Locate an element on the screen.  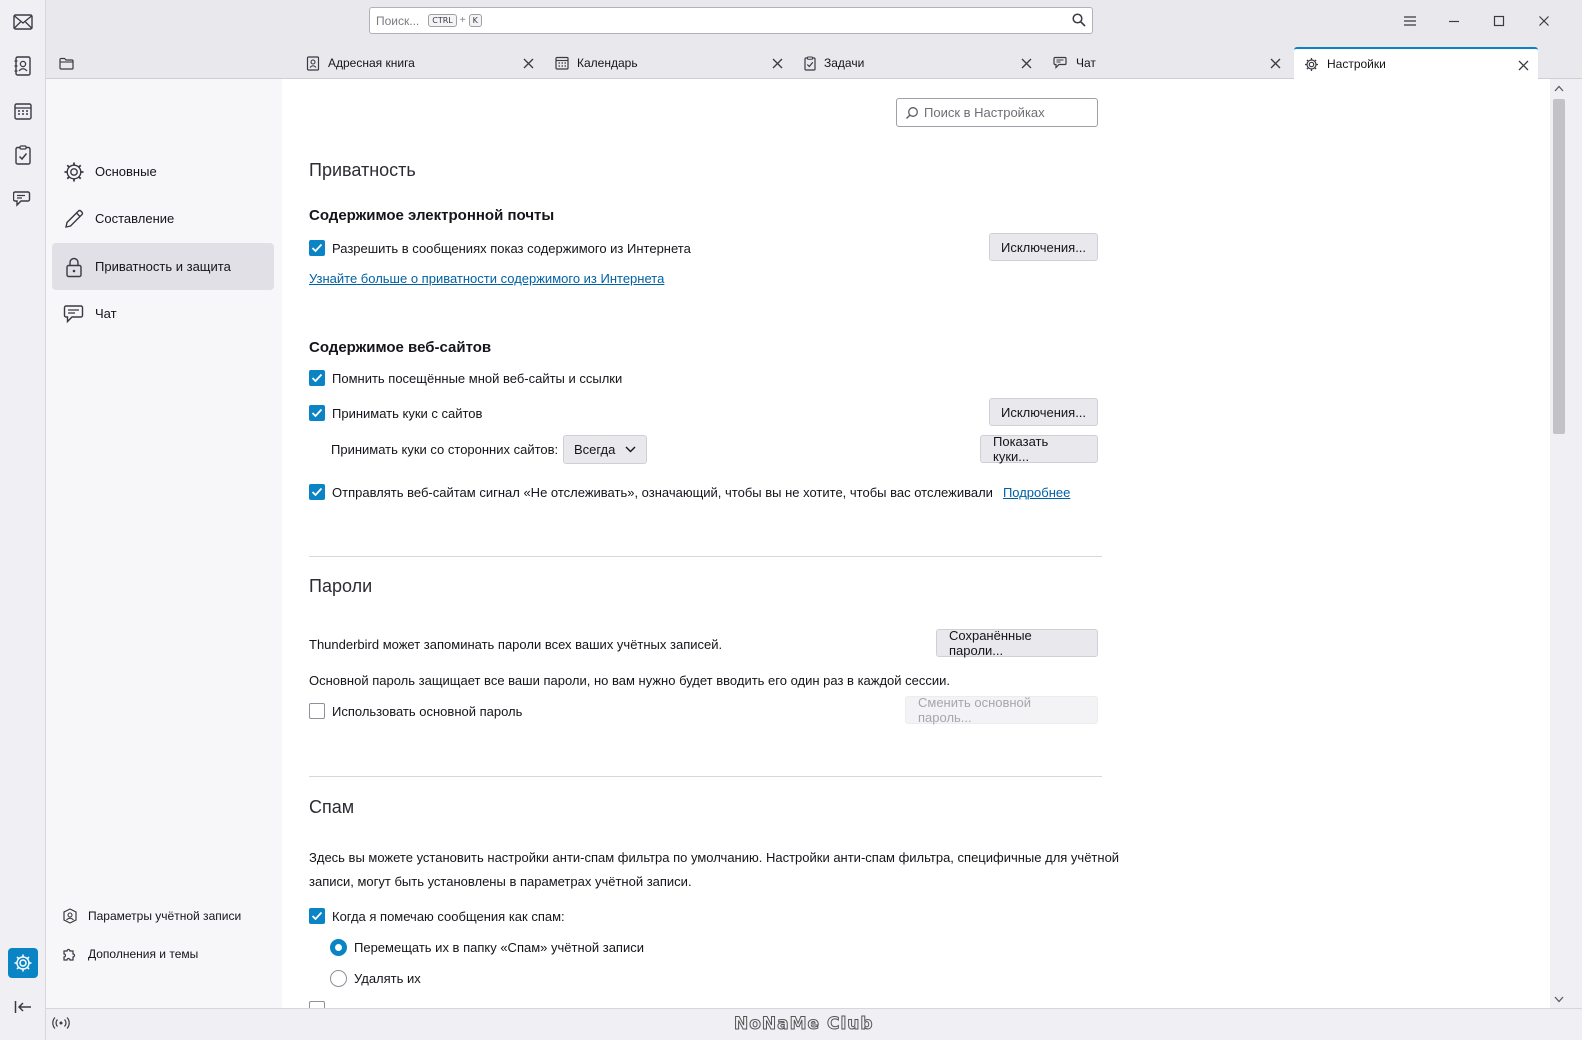
address-book-icon is located at coordinates (313, 63).